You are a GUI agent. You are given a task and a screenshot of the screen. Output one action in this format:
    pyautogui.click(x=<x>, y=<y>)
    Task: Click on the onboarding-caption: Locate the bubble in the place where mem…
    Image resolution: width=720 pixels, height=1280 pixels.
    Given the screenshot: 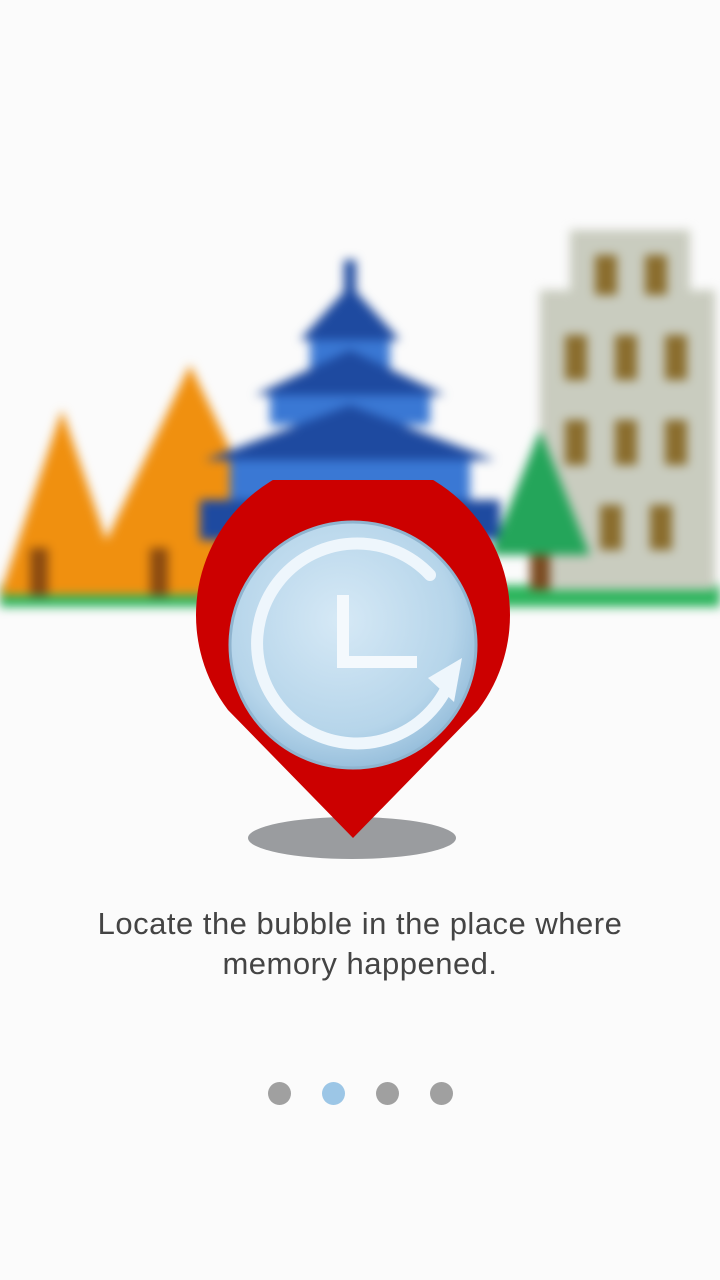 What is the action you would take?
    pyautogui.click(x=360, y=944)
    